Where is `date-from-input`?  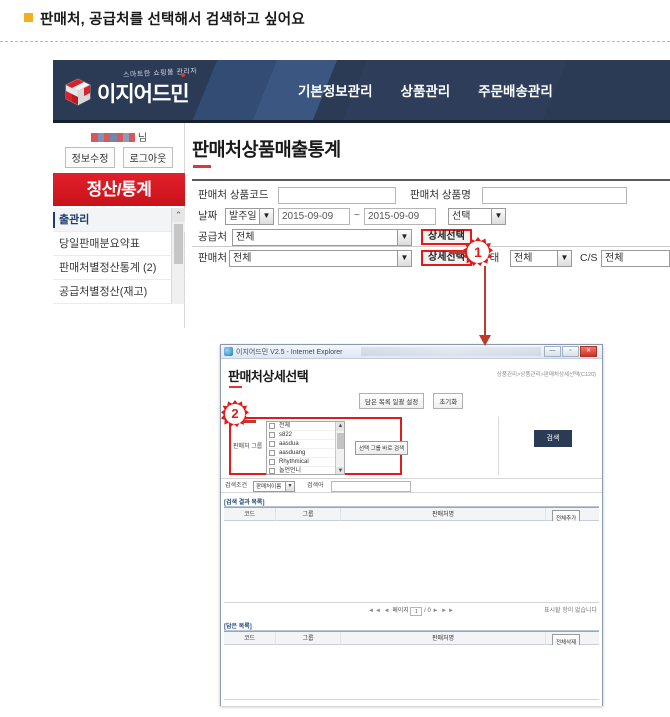 date-from-input is located at coordinates (314, 216).